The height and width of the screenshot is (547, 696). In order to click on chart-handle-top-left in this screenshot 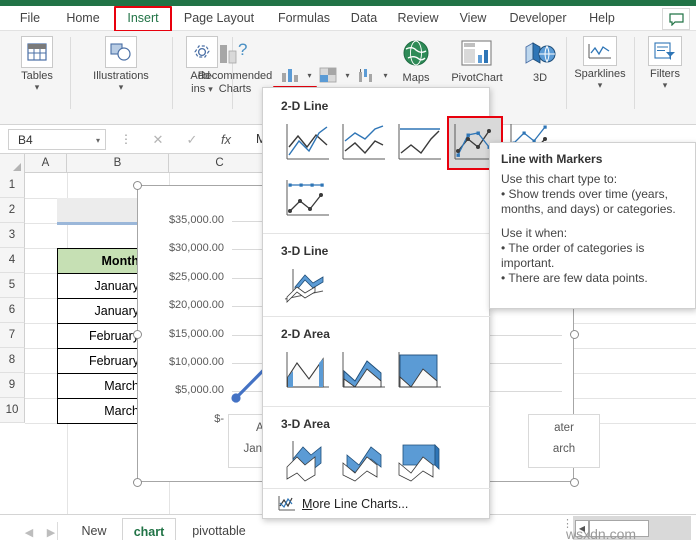, I will do `click(137, 185)`.